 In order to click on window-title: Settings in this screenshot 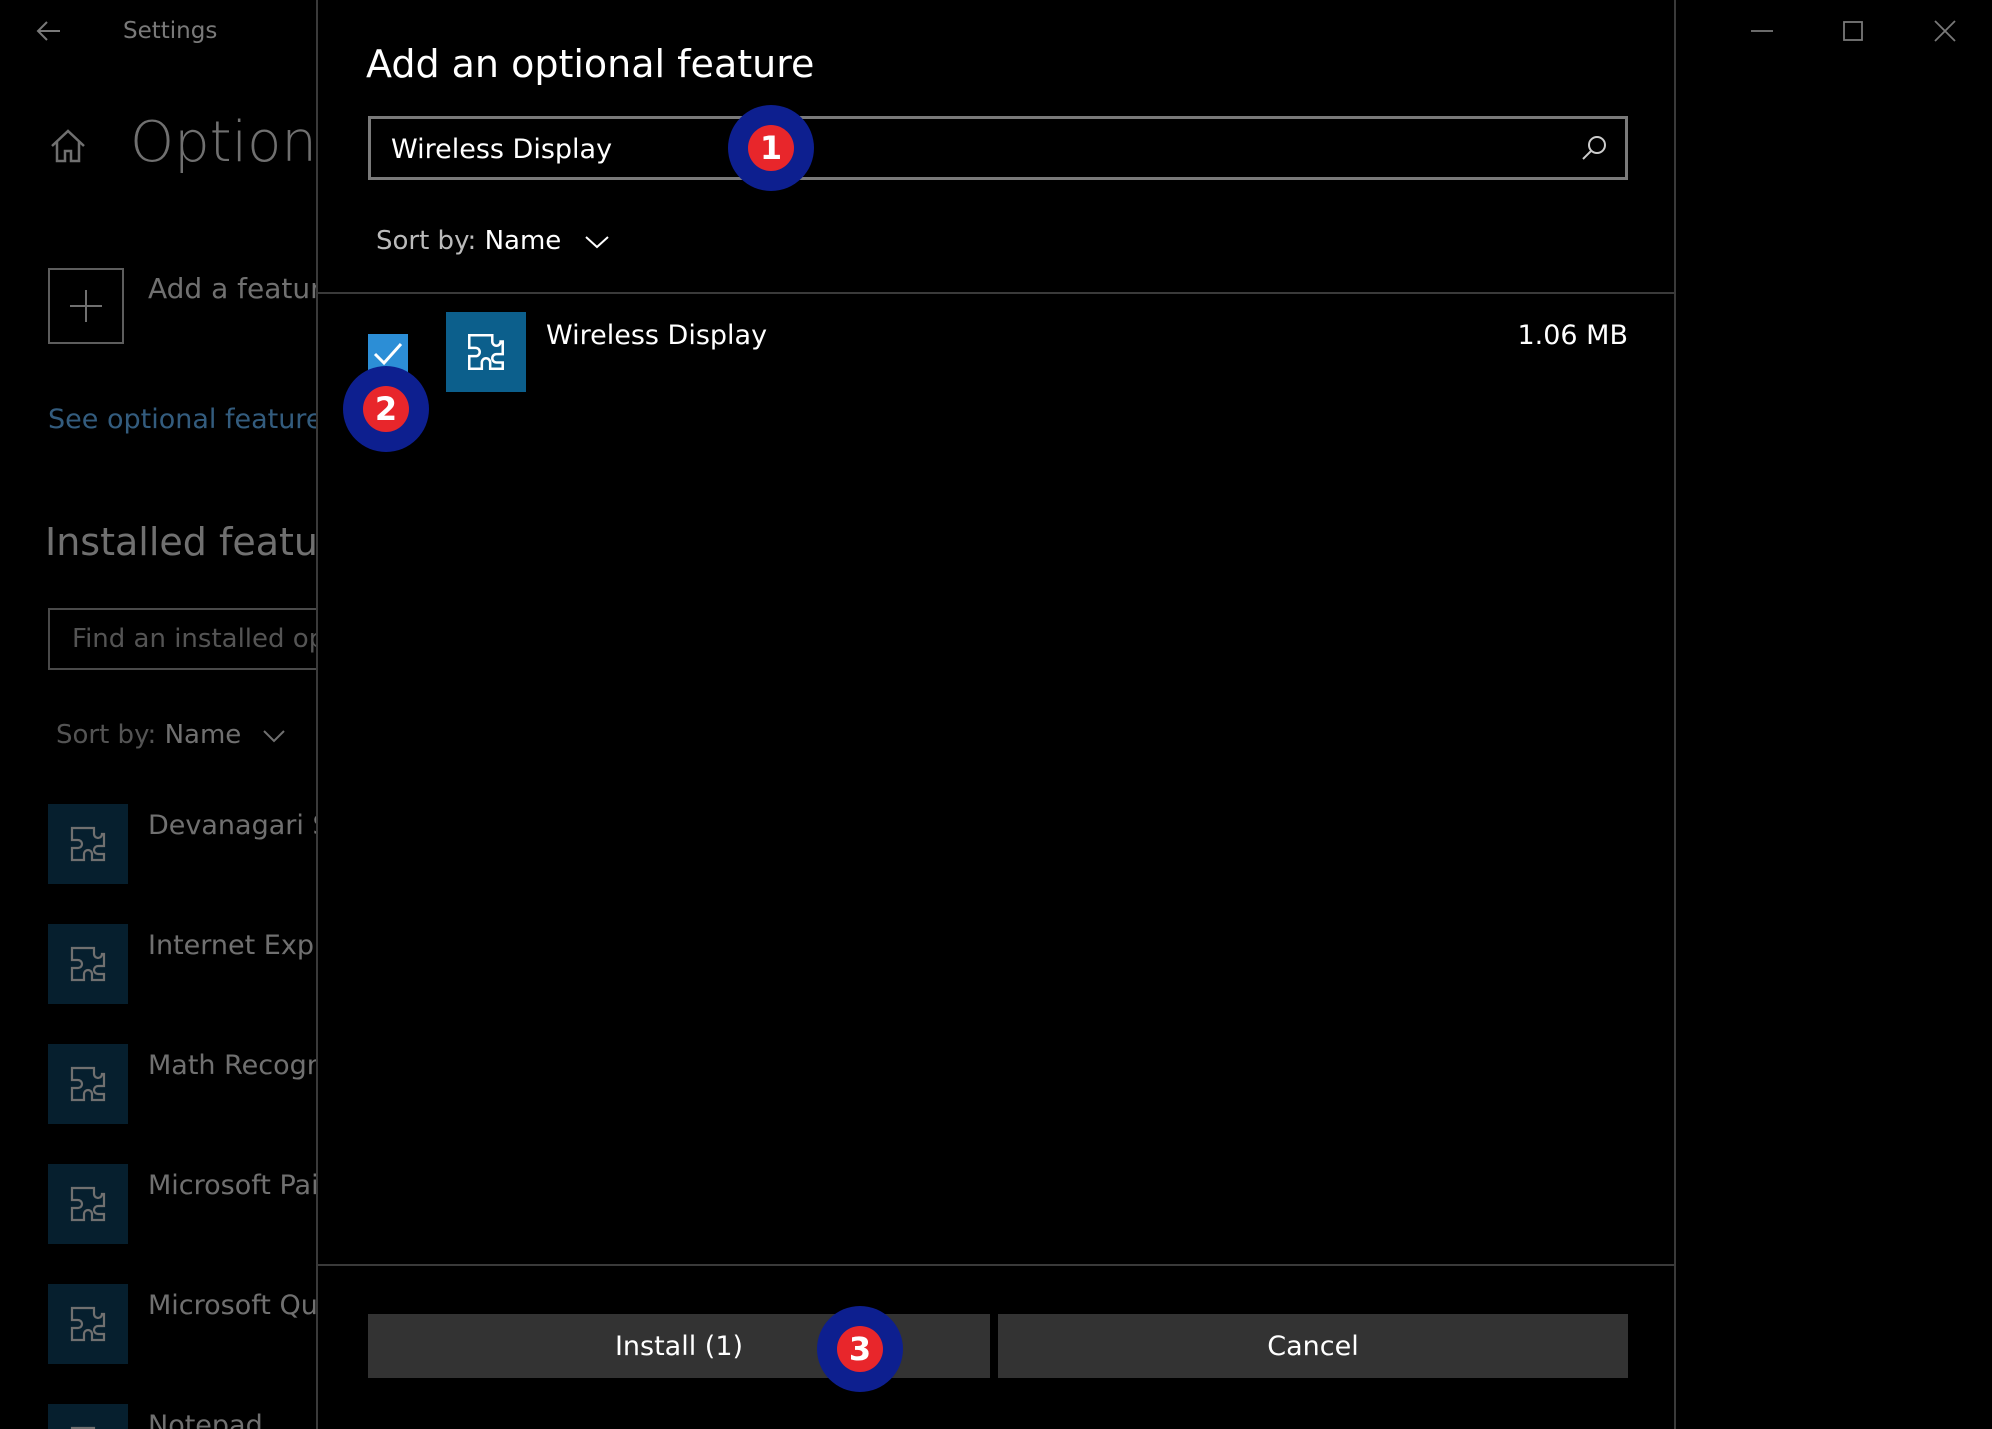, I will do `click(170, 31)`.